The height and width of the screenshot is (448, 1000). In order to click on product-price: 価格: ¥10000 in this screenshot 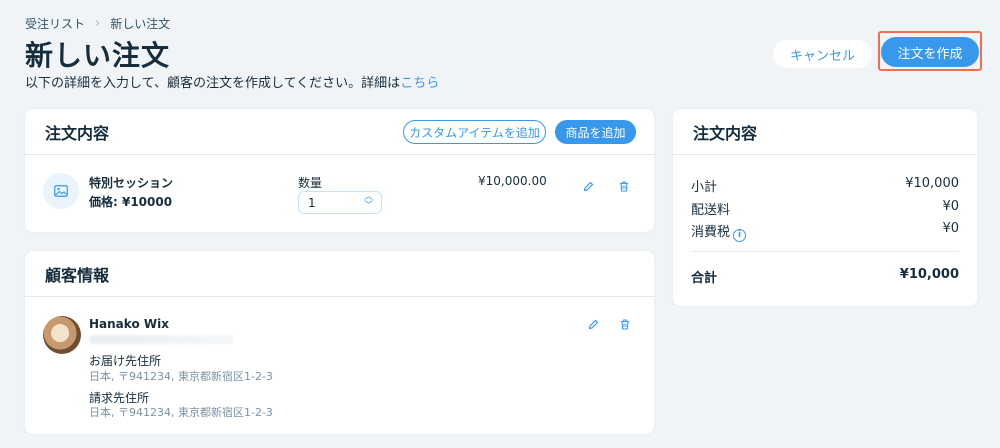, I will do `click(131, 202)`.